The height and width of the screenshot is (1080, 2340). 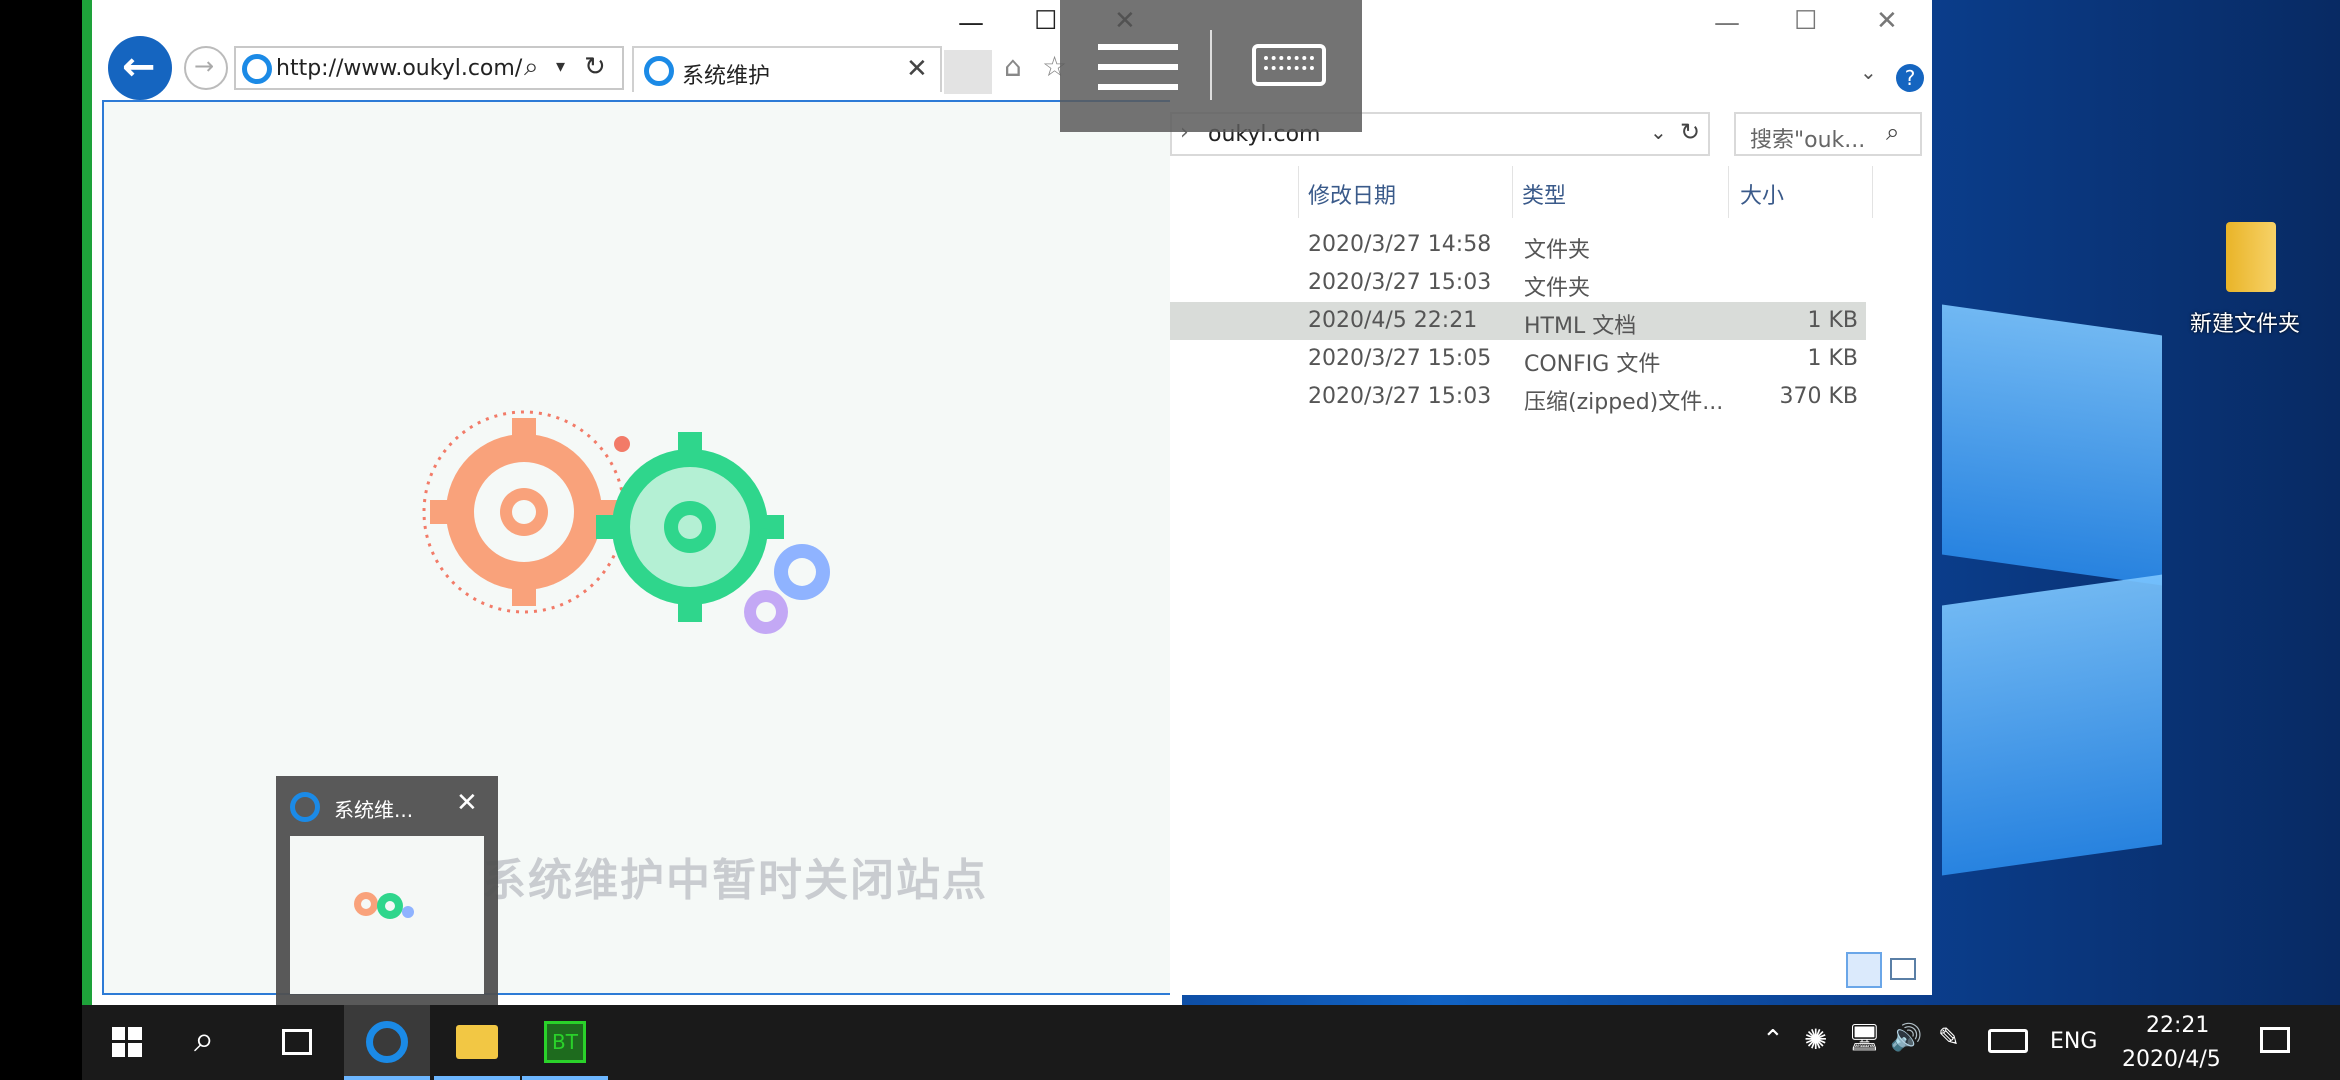 I want to click on network-status-icon: ✺, so click(x=1815, y=1039).